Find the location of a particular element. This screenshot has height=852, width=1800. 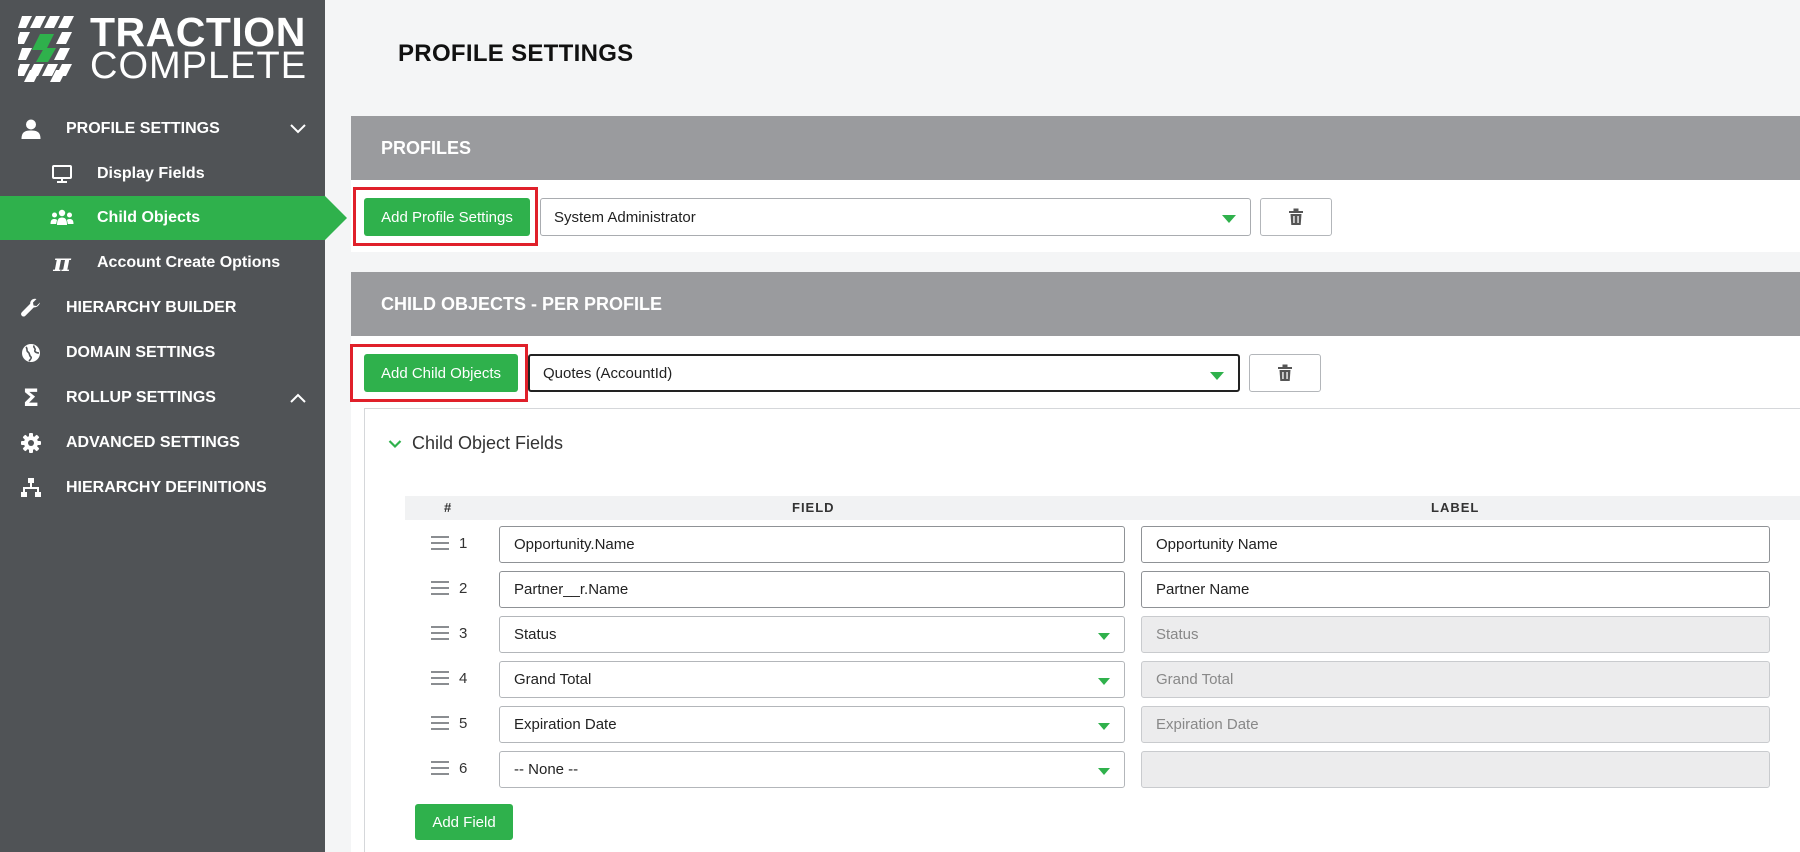

sitemap-icon is located at coordinates (31, 488).